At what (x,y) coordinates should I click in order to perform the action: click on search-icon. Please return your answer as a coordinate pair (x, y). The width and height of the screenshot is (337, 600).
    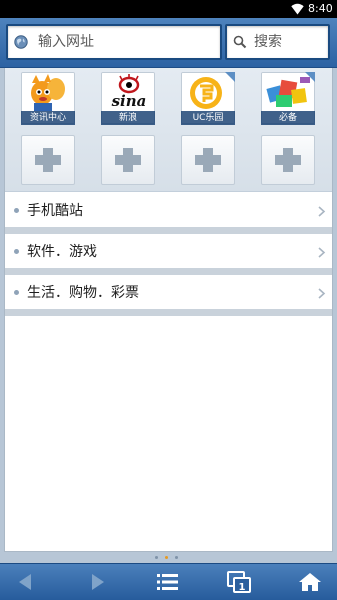
    Looking at the image, I should click on (240, 42).